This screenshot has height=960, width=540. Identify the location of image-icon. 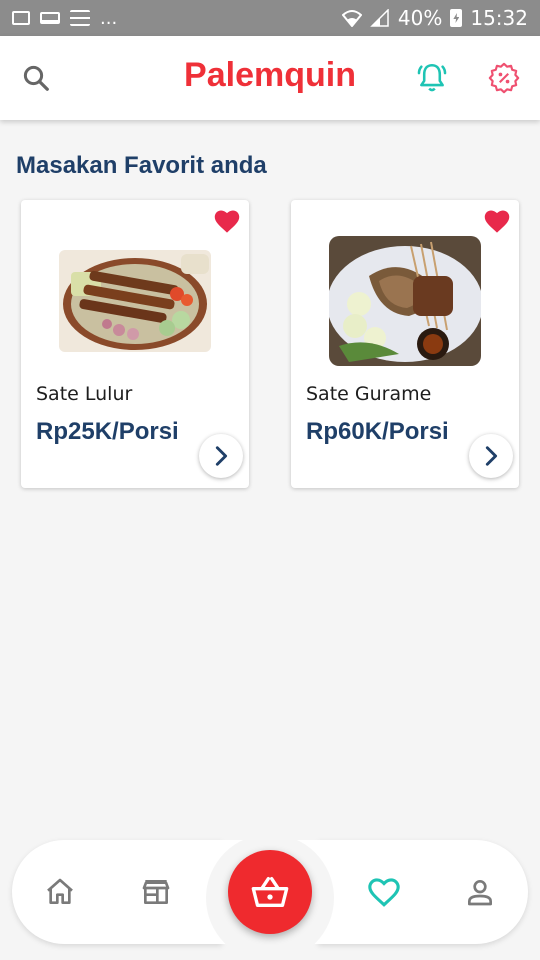
(21, 18).